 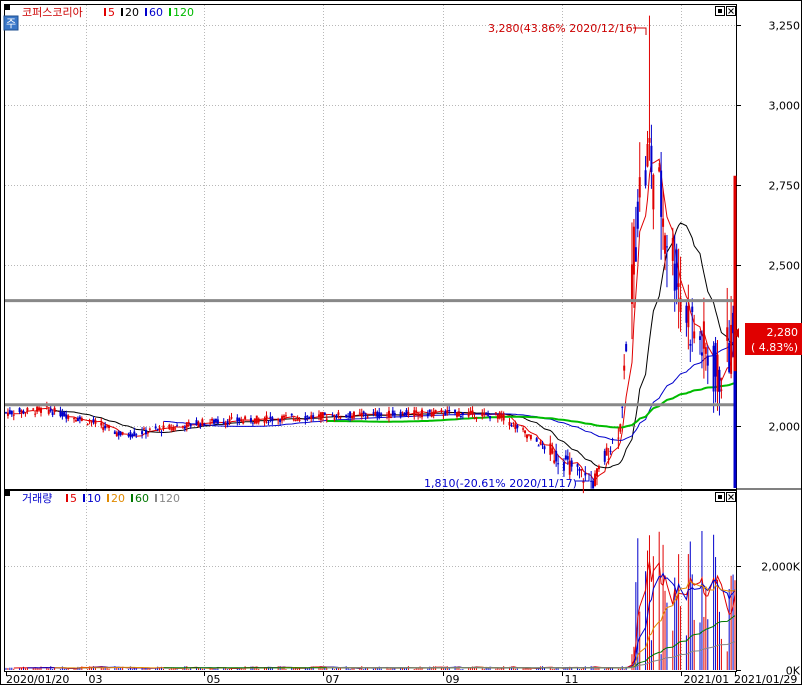 I want to click on minimize-icon, so click(x=720, y=11).